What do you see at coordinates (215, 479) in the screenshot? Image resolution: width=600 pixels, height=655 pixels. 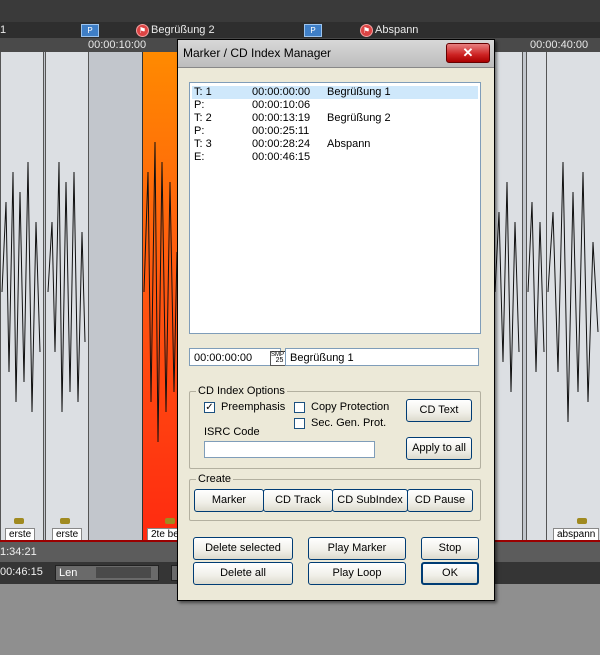 I see `create-label: Create` at bounding box center [215, 479].